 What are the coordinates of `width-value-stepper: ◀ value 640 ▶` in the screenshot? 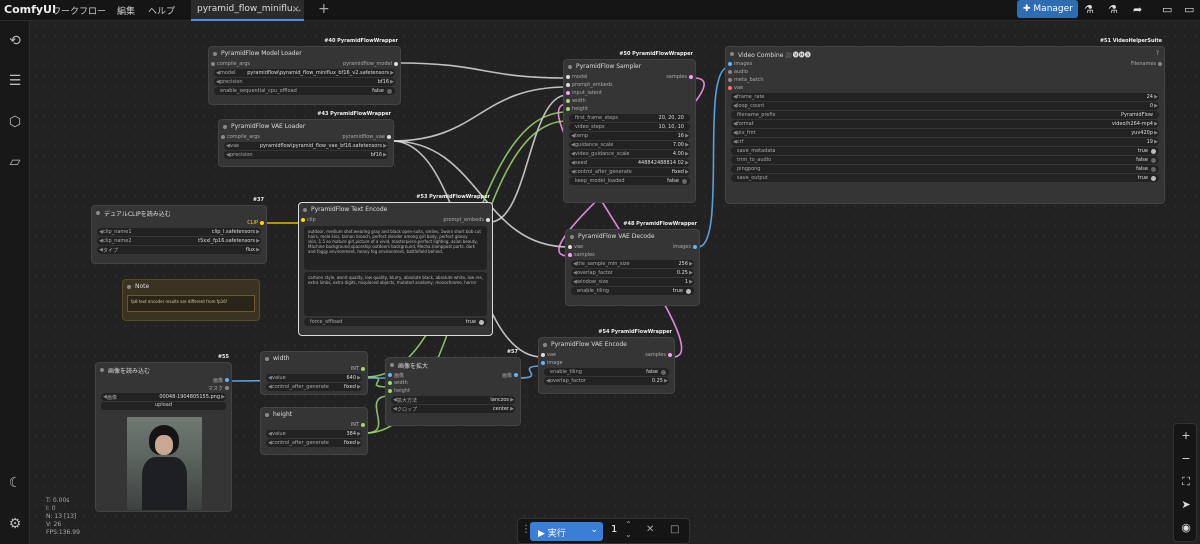 It's located at (314, 378).